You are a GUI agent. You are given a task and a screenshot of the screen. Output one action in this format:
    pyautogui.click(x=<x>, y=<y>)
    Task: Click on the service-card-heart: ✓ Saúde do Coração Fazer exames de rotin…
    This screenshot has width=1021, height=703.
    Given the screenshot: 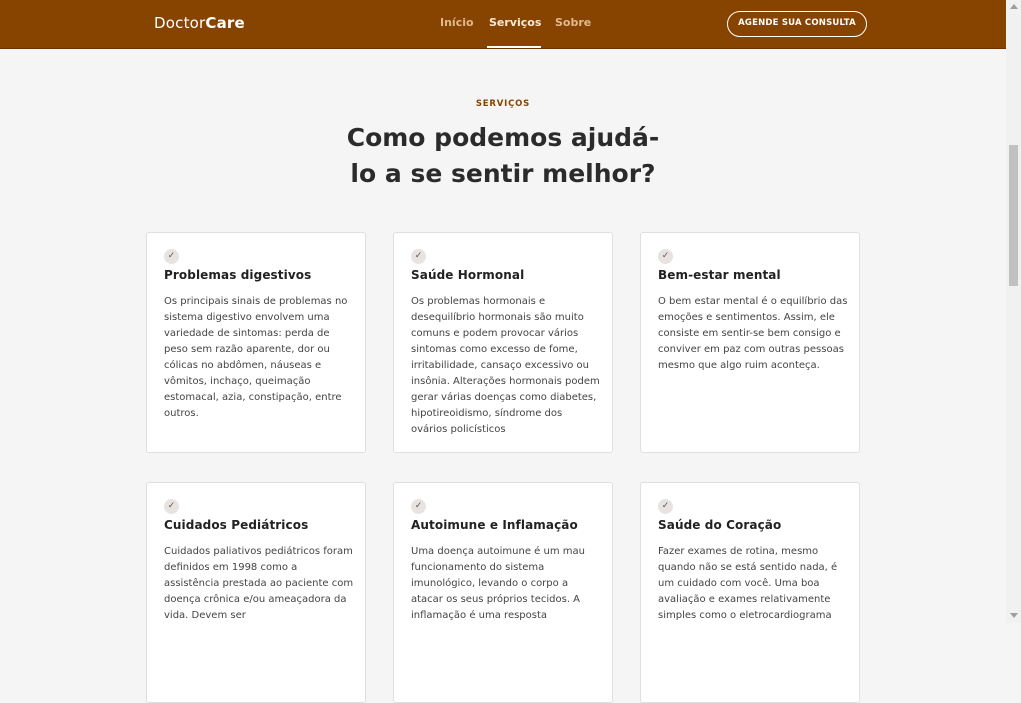 What is the action you would take?
    pyautogui.click(x=750, y=592)
    